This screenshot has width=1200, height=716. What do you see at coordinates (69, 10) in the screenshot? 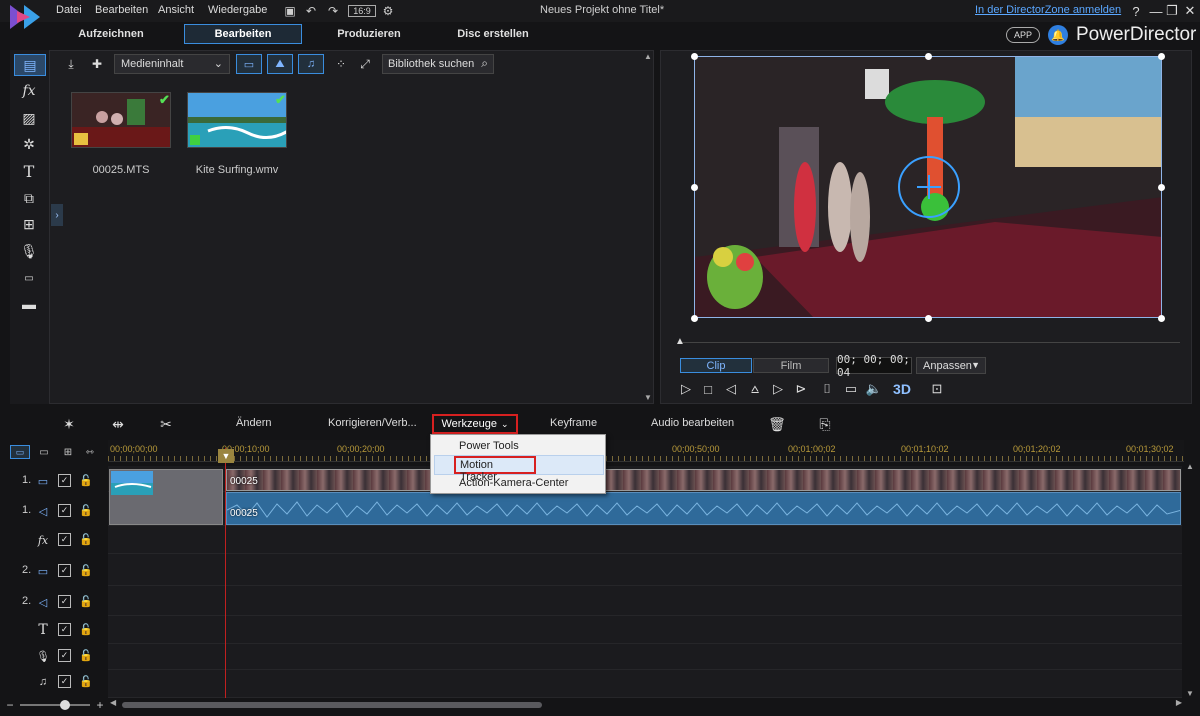
I see `menu-datei: Datei` at bounding box center [69, 10].